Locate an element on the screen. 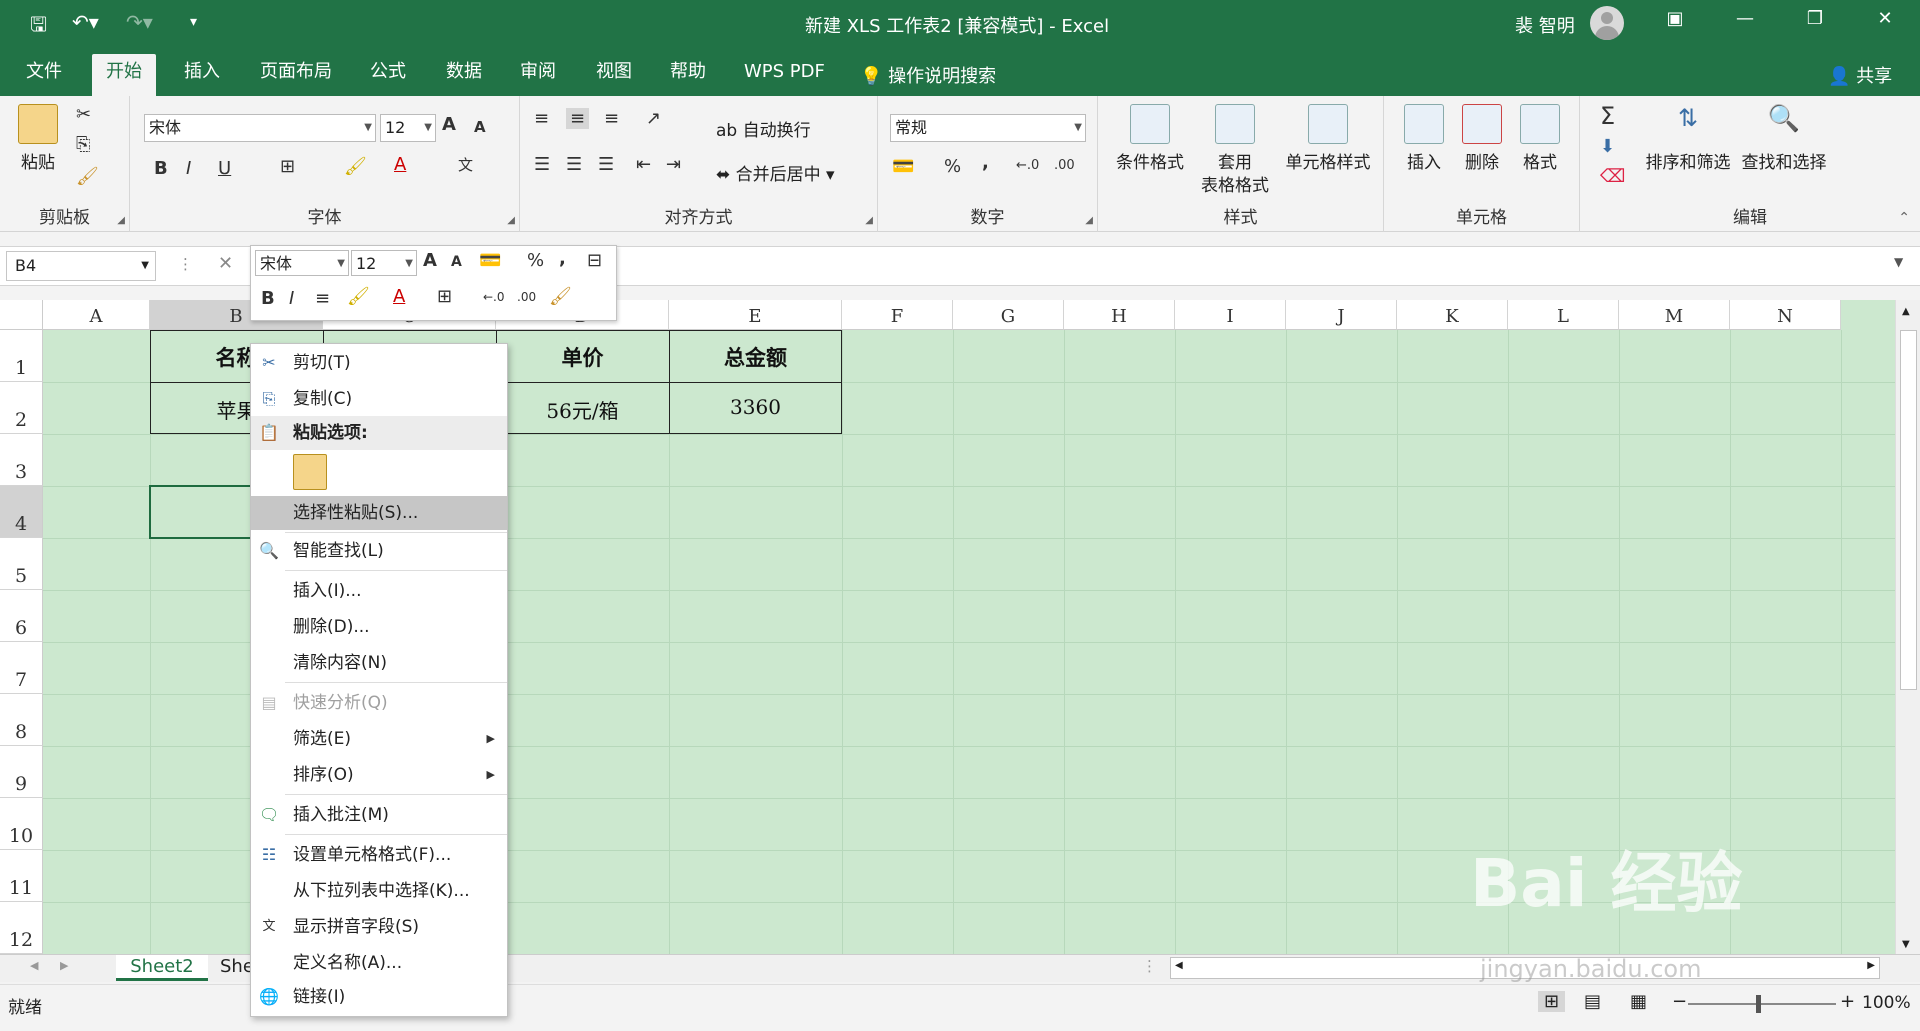 The width and height of the screenshot is (1920, 1031). tell-me-search: 💡 操作说明搜索 is located at coordinates (928, 75).